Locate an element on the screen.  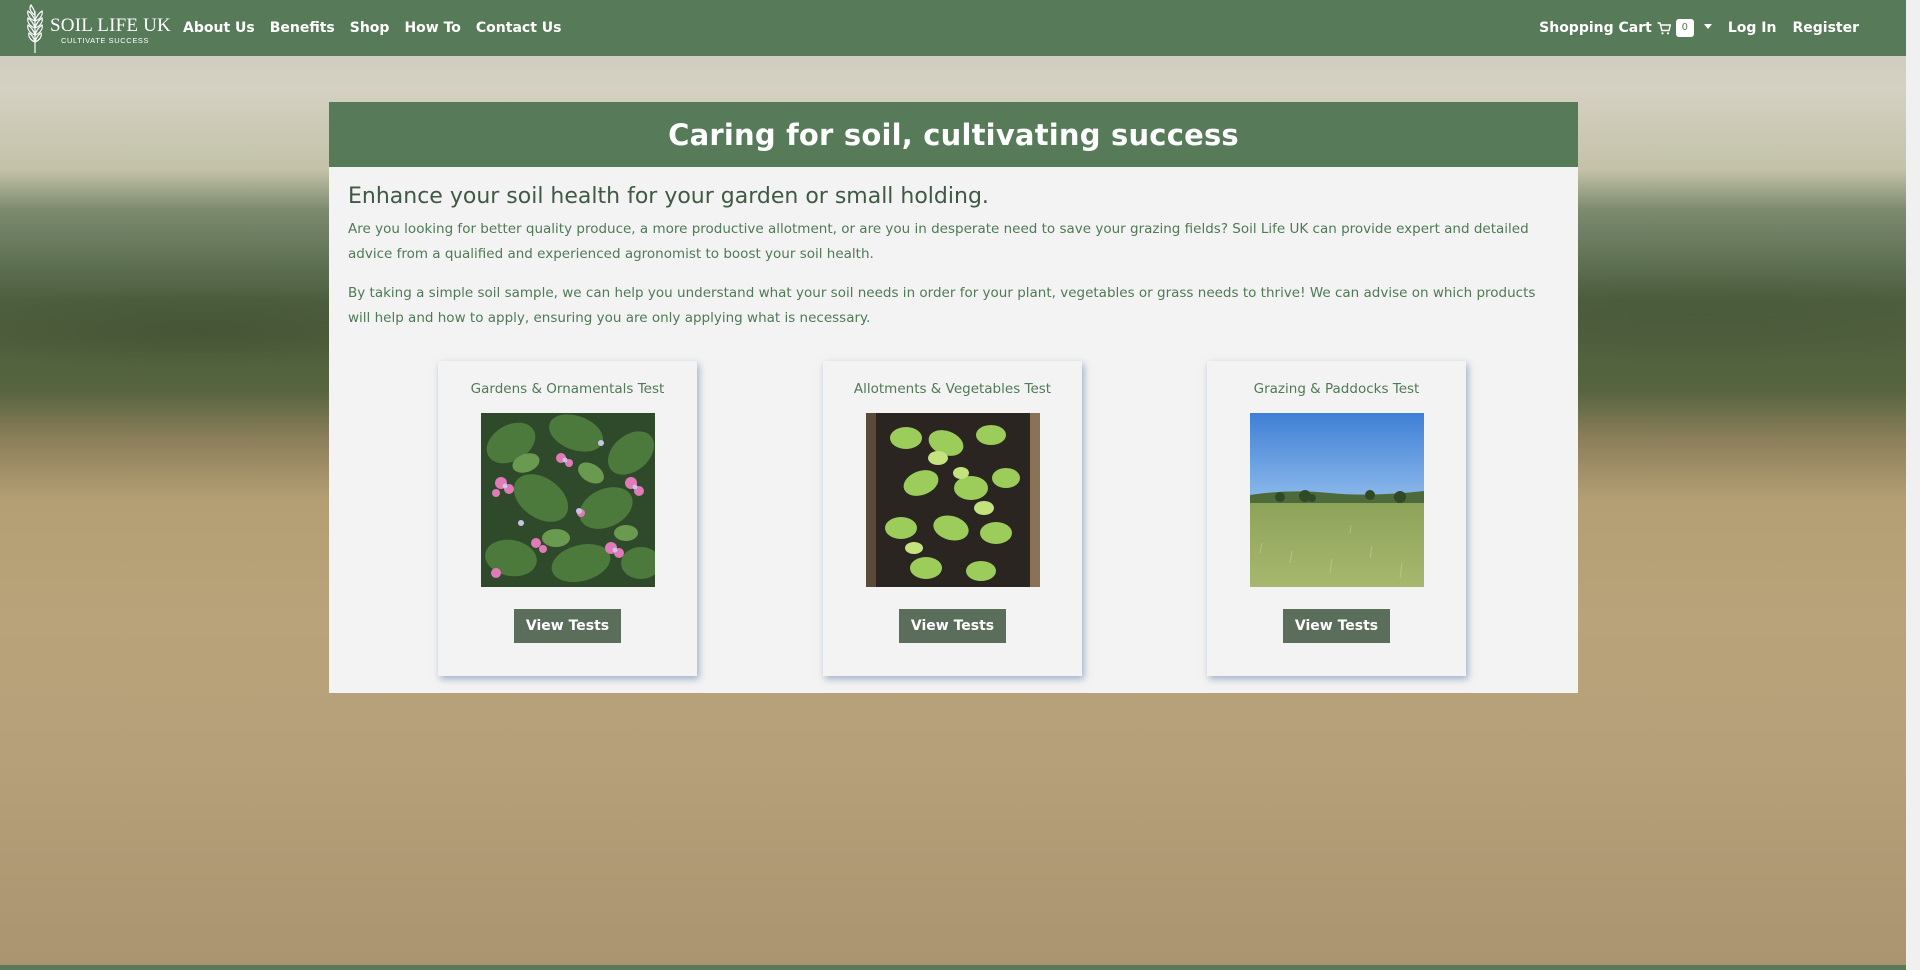
page-scrollbar is located at coordinates (1913, 485).